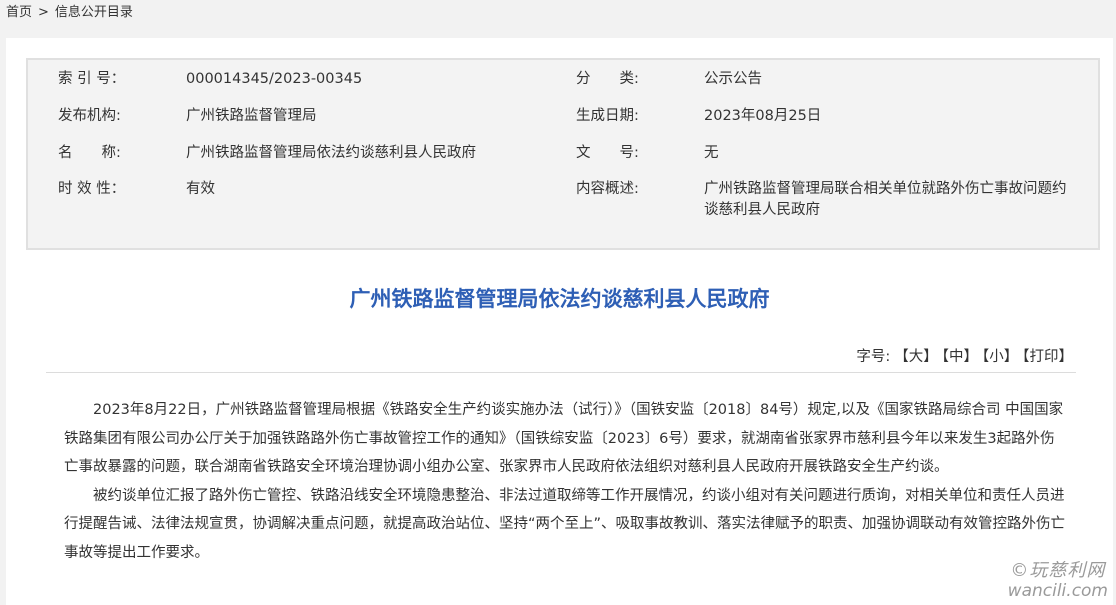 The height and width of the screenshot is (605, 1116). What do you see at coordinates (89, 116) in the screenshot?
I see `publisher-label: 发布机构:` at bounding box center [89, 116].